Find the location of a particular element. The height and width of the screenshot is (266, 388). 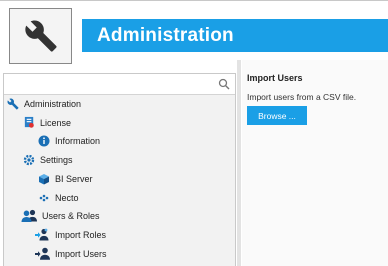

tree-item-necto: Necto is located at coordinates (58, 197).